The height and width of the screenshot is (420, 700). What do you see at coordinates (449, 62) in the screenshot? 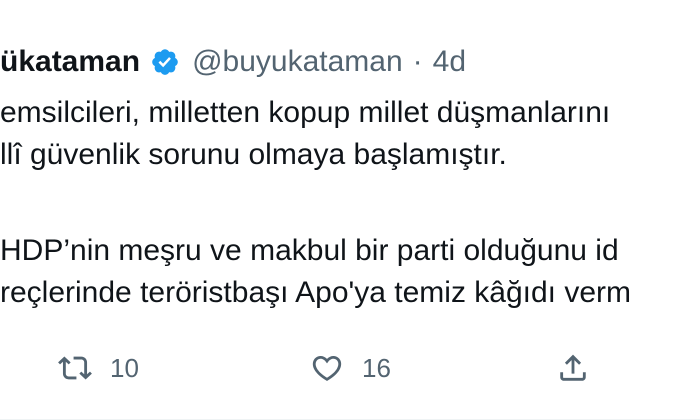
I see `tweet-timestamp: 4d` at bounding box center [449, 62].